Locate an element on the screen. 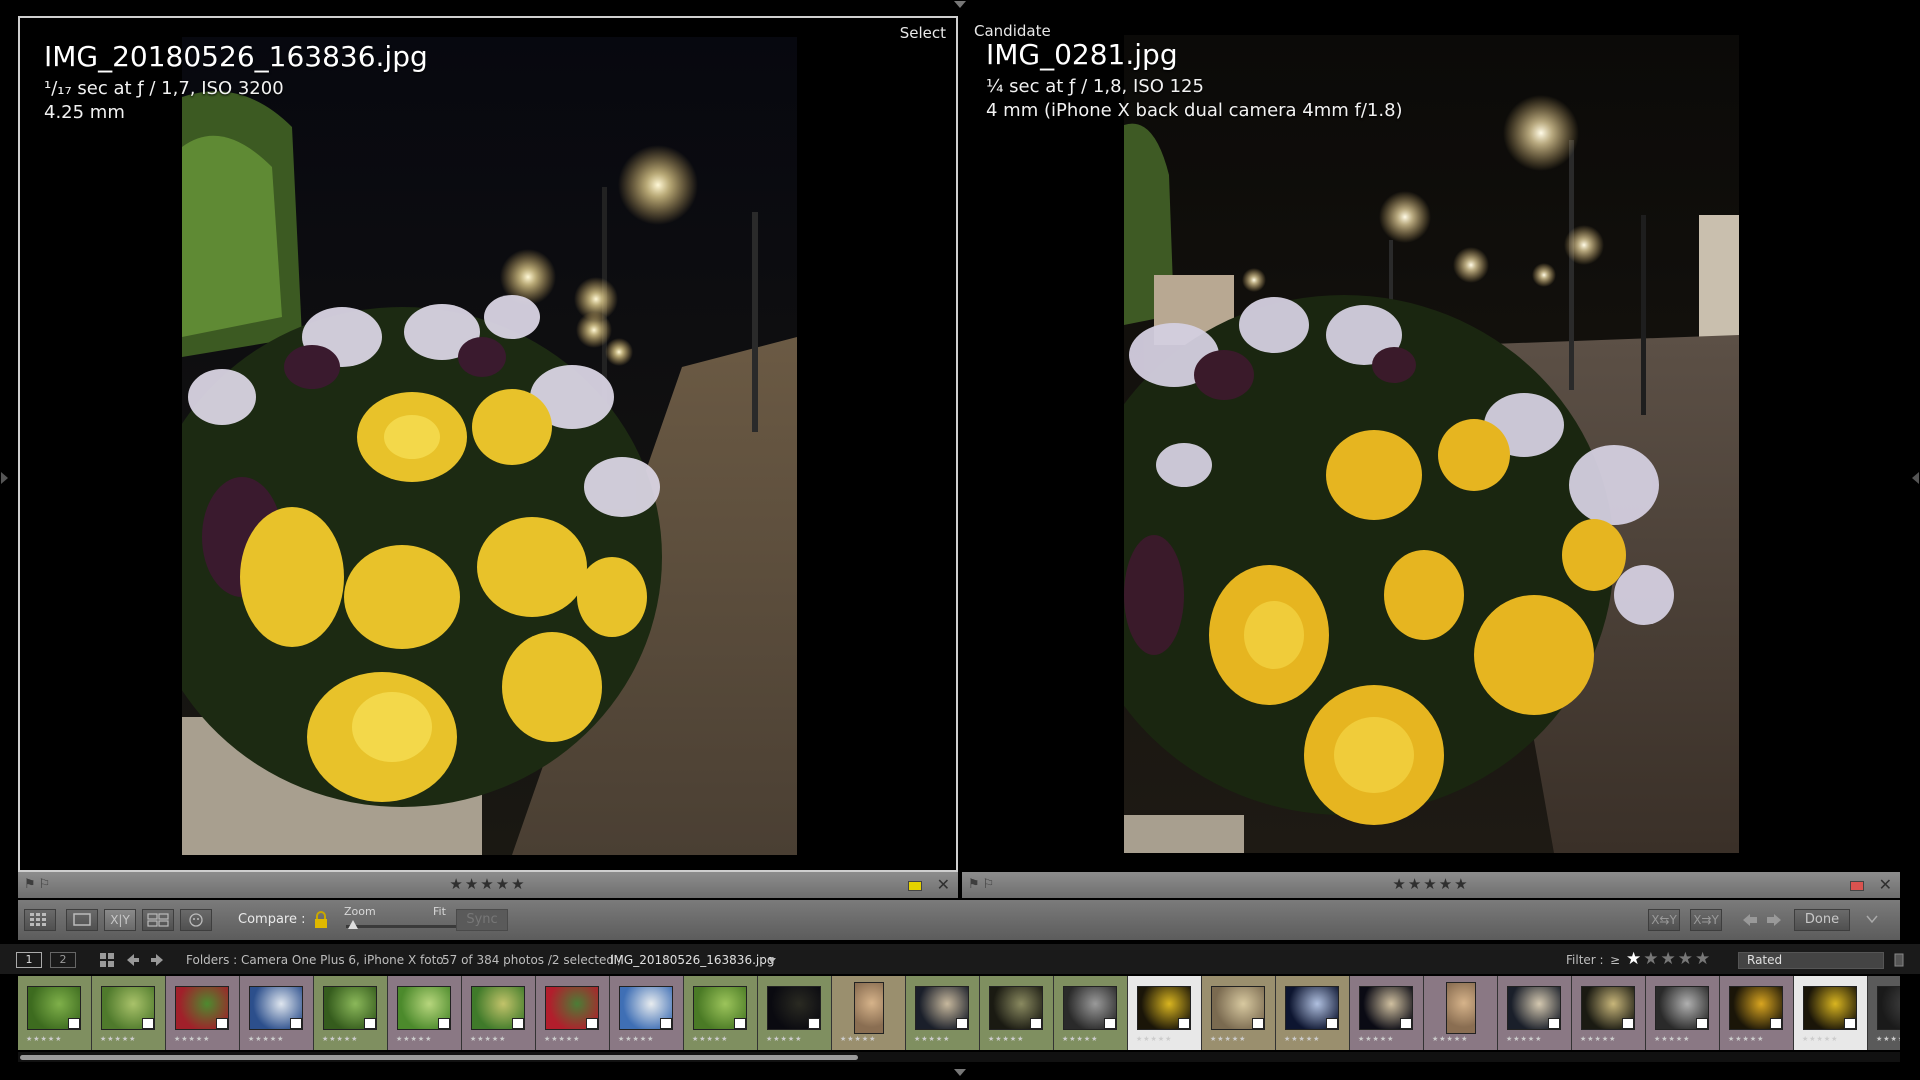  select-rating-stars: ★★★★★ is located at coordinates (487, 884).